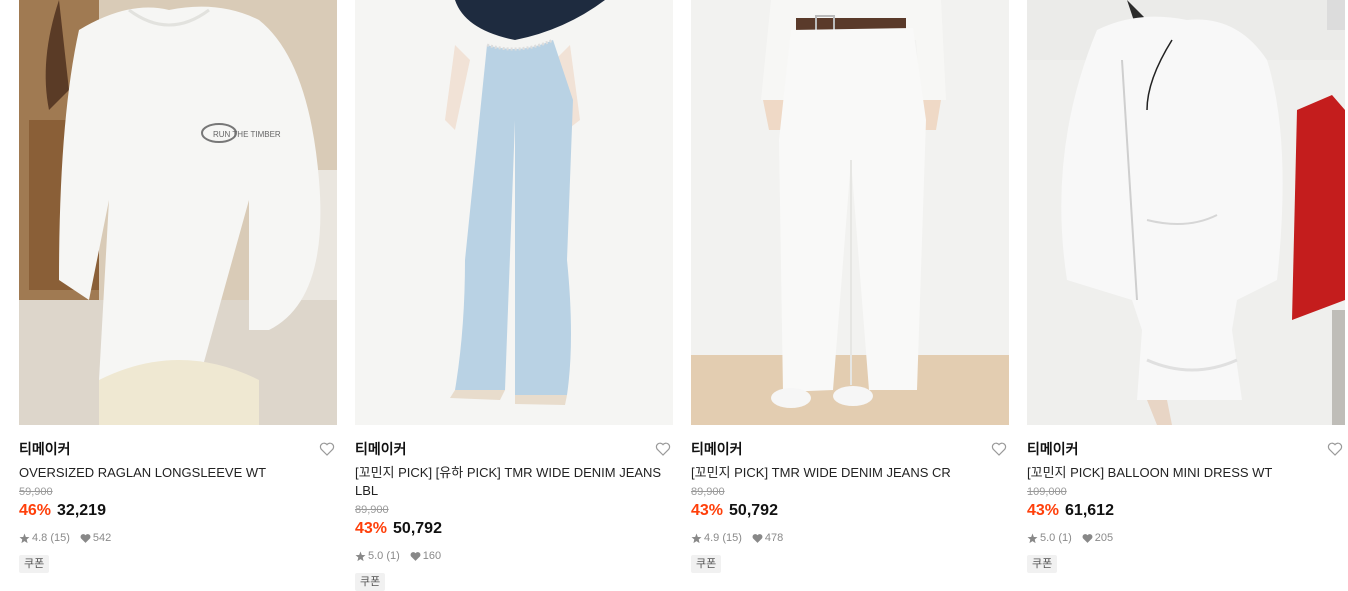 The height and width of the screenshot is (591, 1348). Describe the element at coordinates (1186, 473) in the screenshot. I see `product-name: [꼬민지 PICK] BALLOON MINI DRESS WT` at that location.